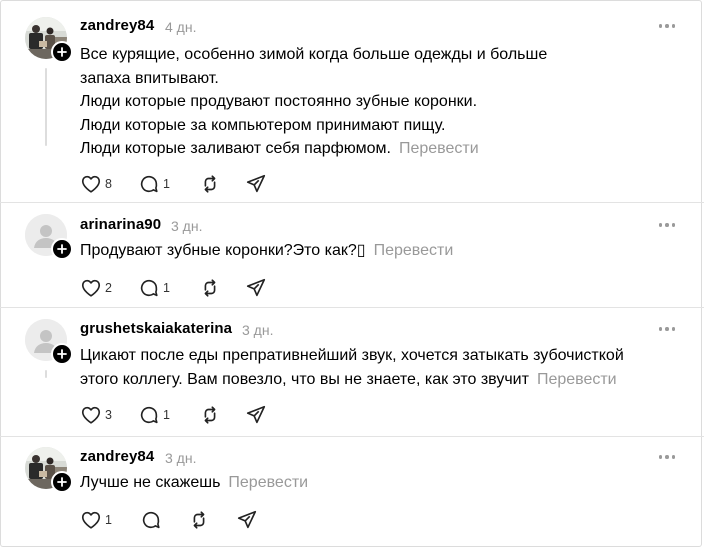 This screenshot has width=704, height=549. I want to click on reply-button, so click(151, 520).